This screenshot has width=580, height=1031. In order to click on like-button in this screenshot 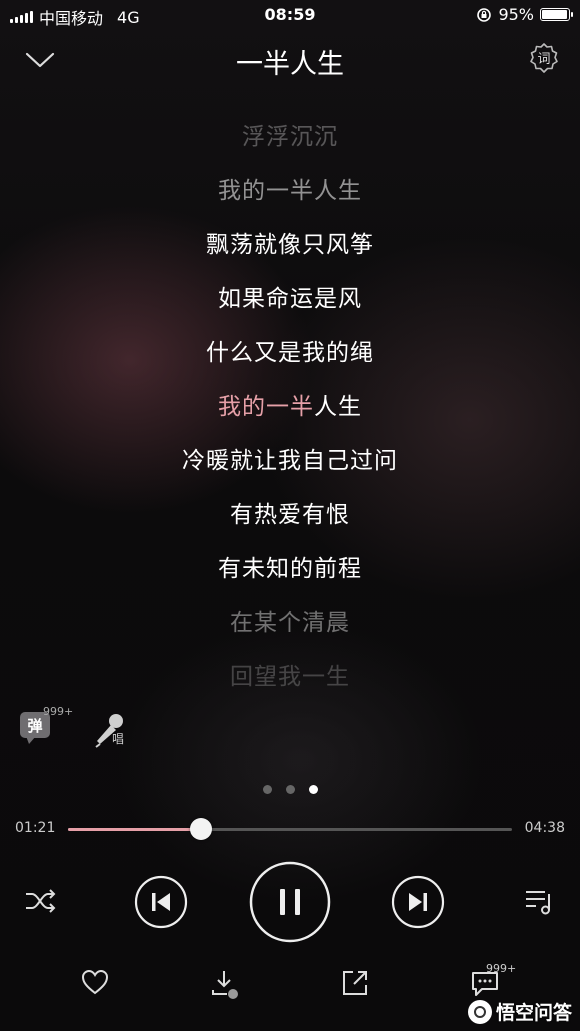, I will do `click(95, 984)`.